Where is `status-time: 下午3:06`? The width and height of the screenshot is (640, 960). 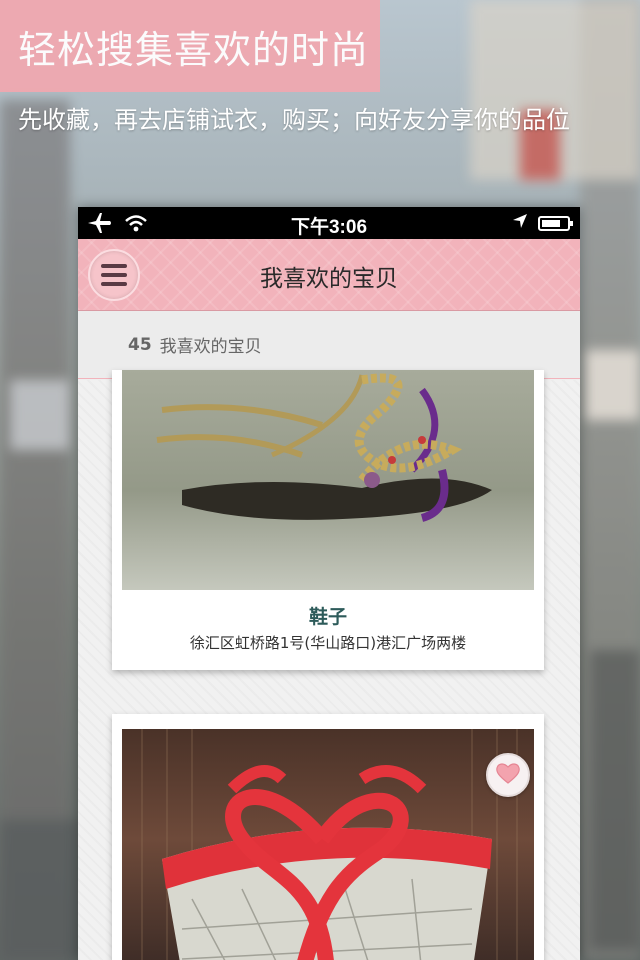
status-time: 下午3:06 is located at coordinates (329, 227).